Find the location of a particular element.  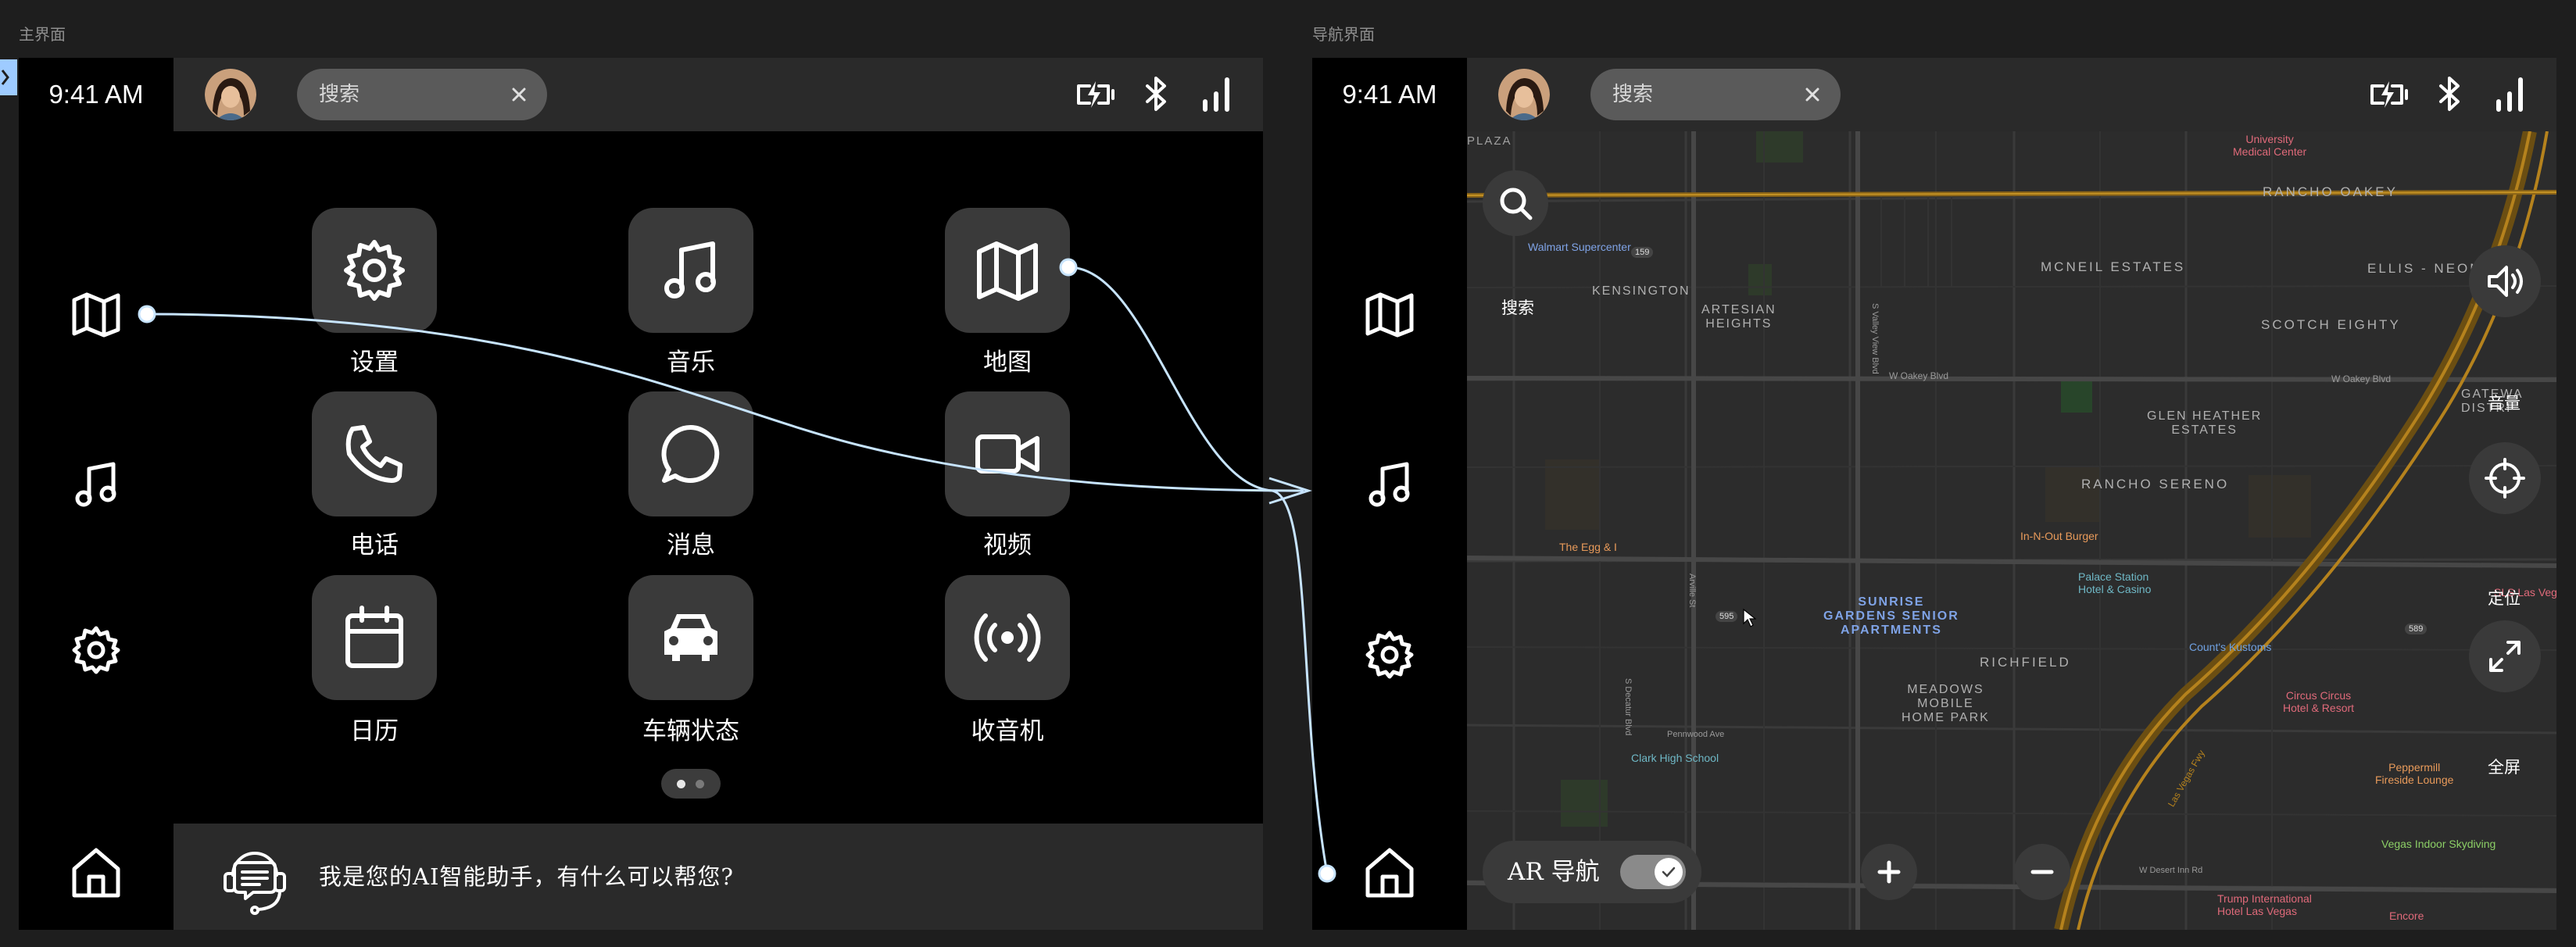

map-label: SCOTCH EIGHTY is located at coordinates (2331, 324).